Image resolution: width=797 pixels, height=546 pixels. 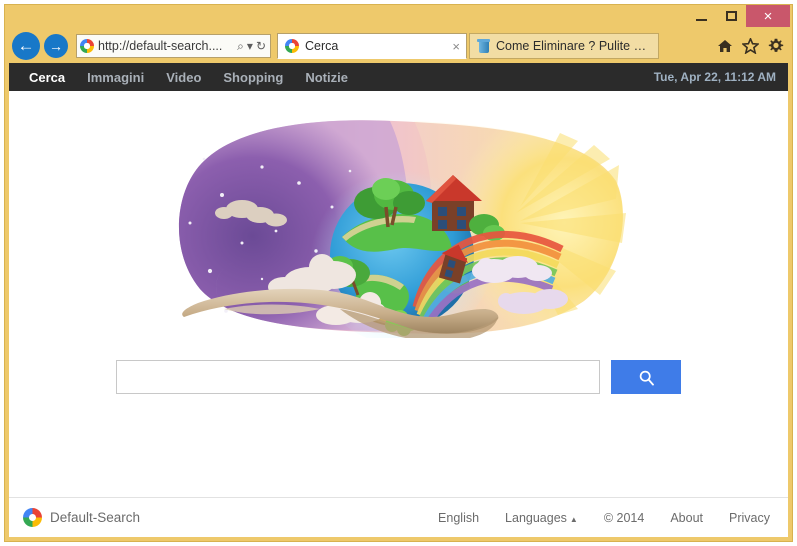 What do you see at coordinates (95, 517) in the screenshot?
I see `footer-brand-label: Default-Search` at bounding box center [95, 517].